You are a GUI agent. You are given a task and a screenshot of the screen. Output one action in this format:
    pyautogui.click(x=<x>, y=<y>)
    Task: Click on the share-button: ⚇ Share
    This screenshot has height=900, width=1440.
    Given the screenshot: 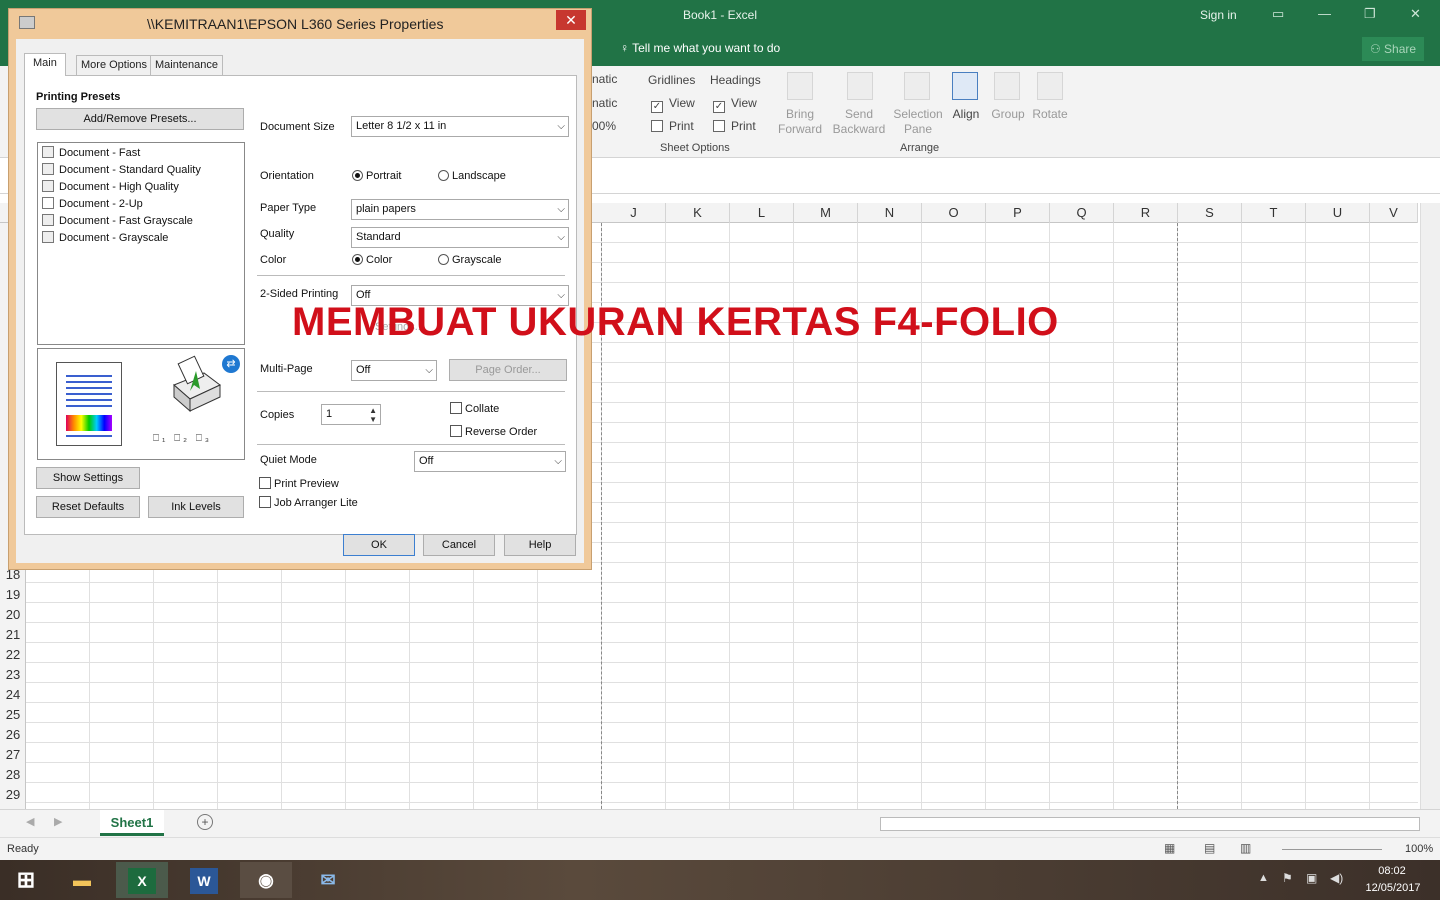 What is the action you would take?
    pyautogui.click(x=1393, y=49)
    